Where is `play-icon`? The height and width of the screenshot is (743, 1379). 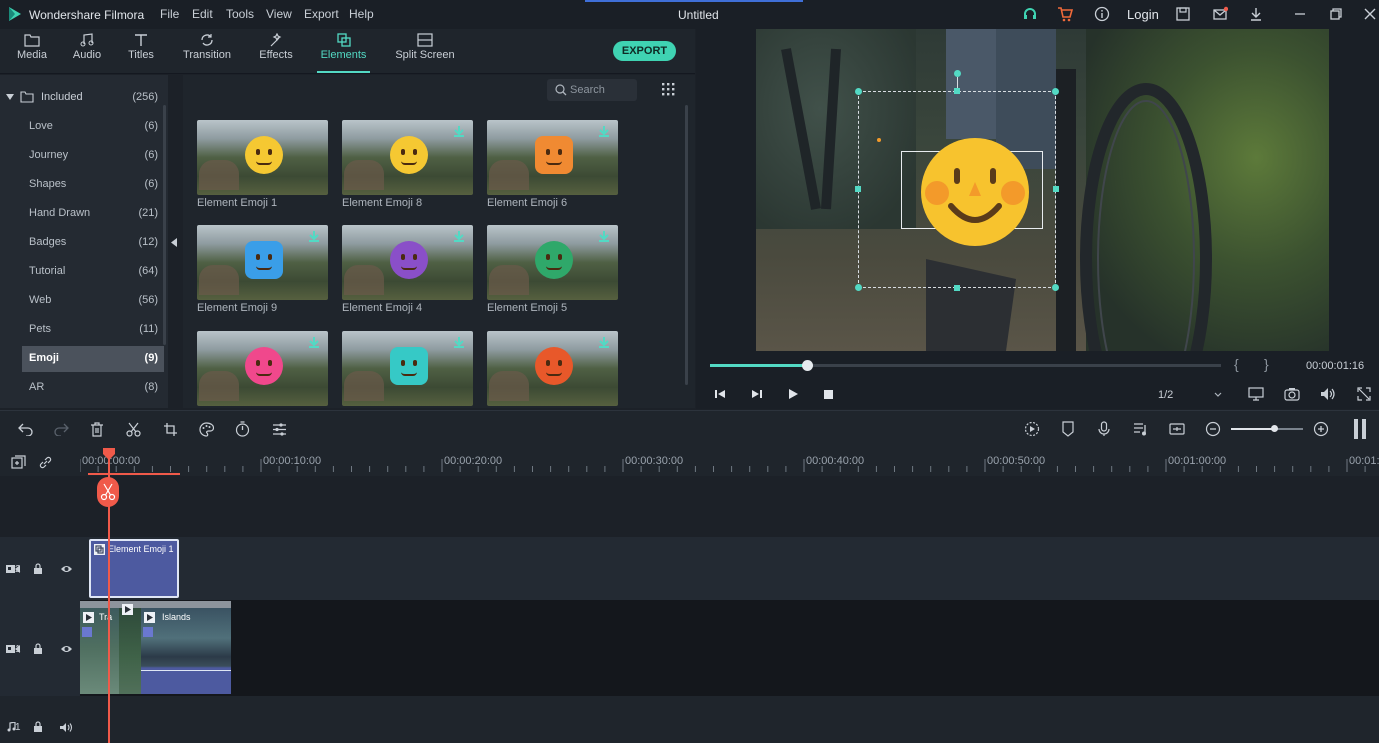 play-icon is located at coordinates (793, 394).